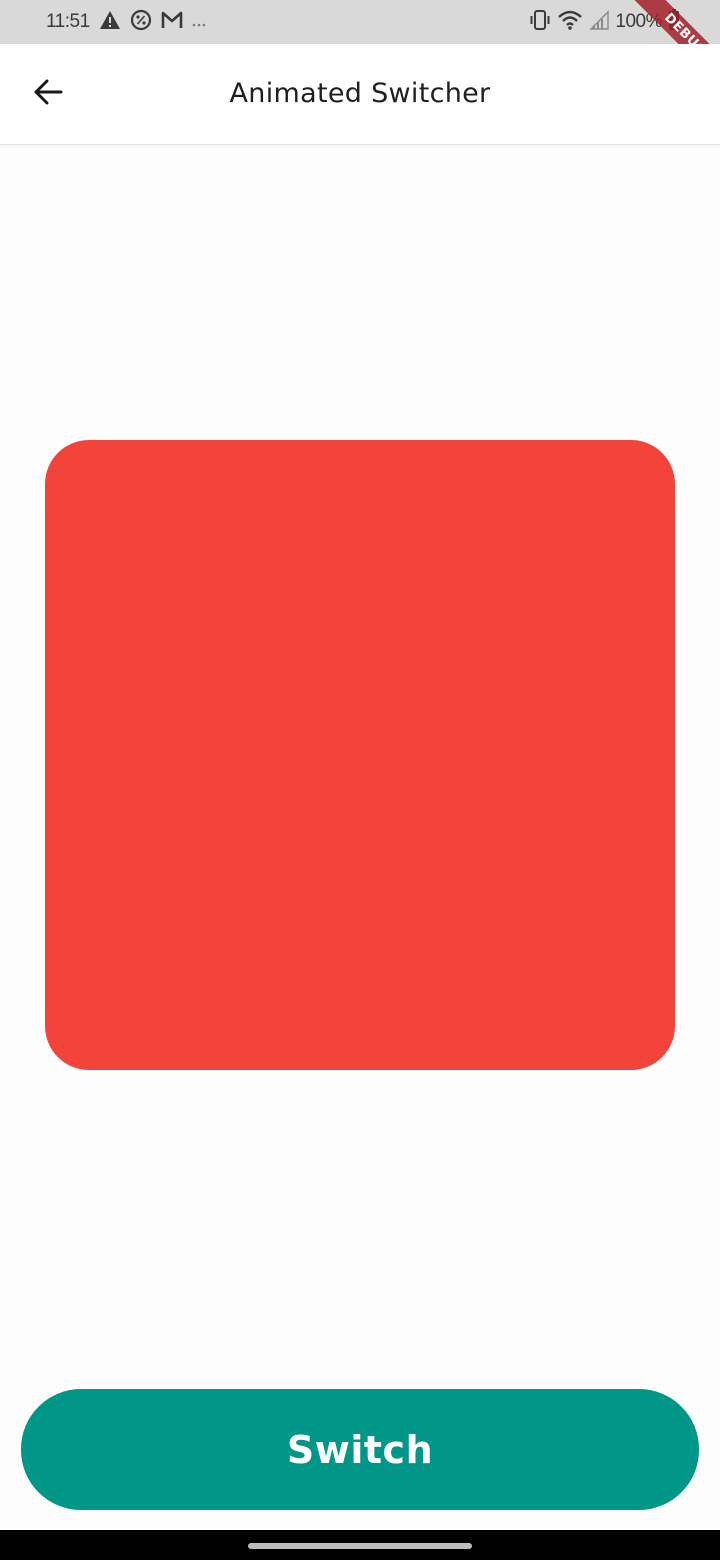  What do you see at coordinates (172, 22) in the screenshot?
I see `gmail-icon` at bounding box center [172, 22].